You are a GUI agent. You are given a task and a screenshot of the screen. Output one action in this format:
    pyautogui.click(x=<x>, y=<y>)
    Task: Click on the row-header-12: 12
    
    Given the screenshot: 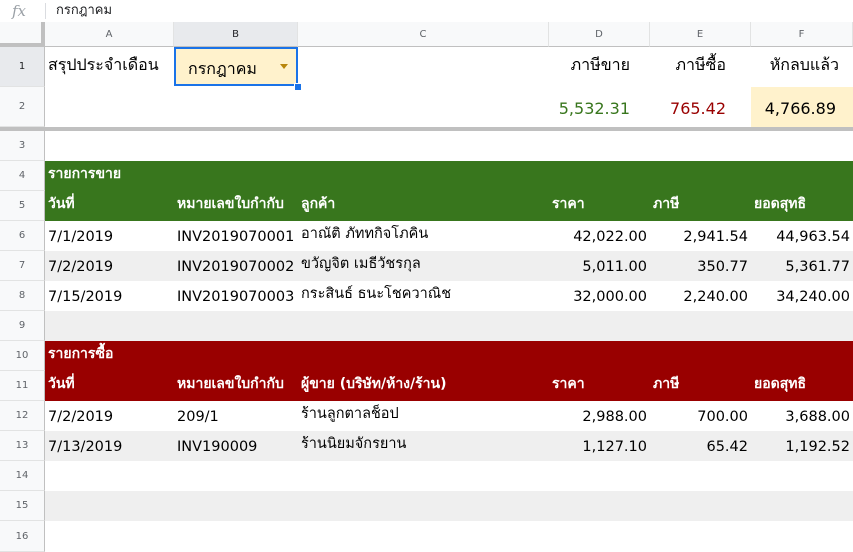 What is the action you would take?
    pyautogui.click(x=22, y=416)
    